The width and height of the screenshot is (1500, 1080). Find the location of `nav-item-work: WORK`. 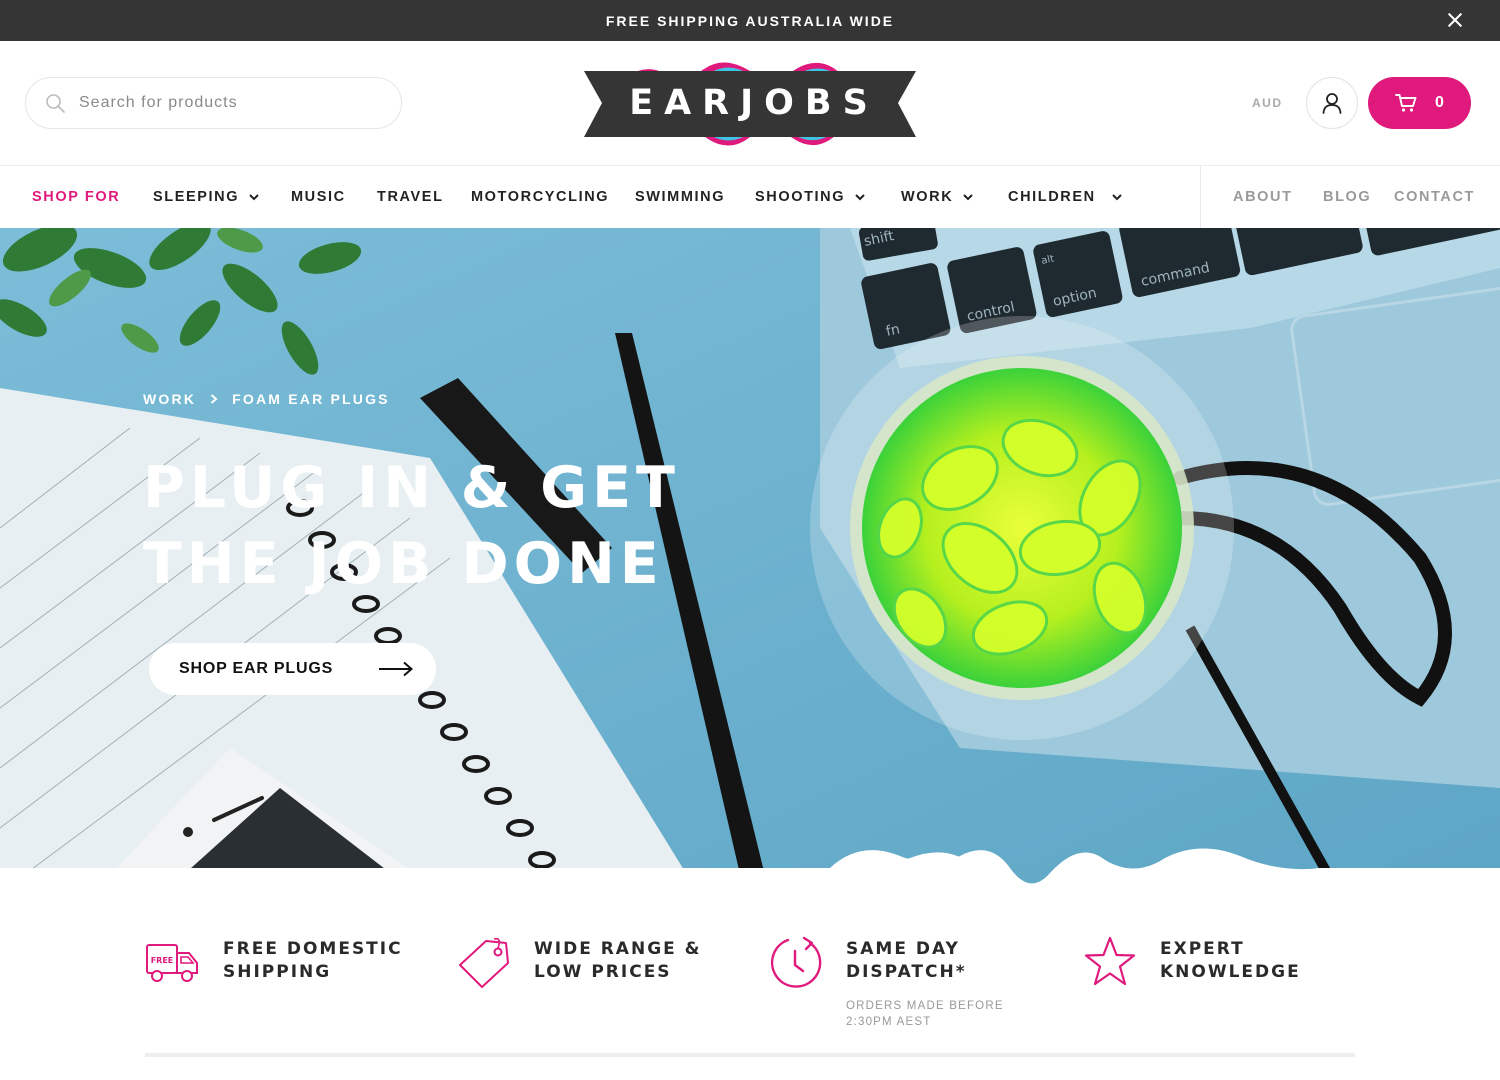

nav-item-work: WORK is located at coordinates (937, 197).